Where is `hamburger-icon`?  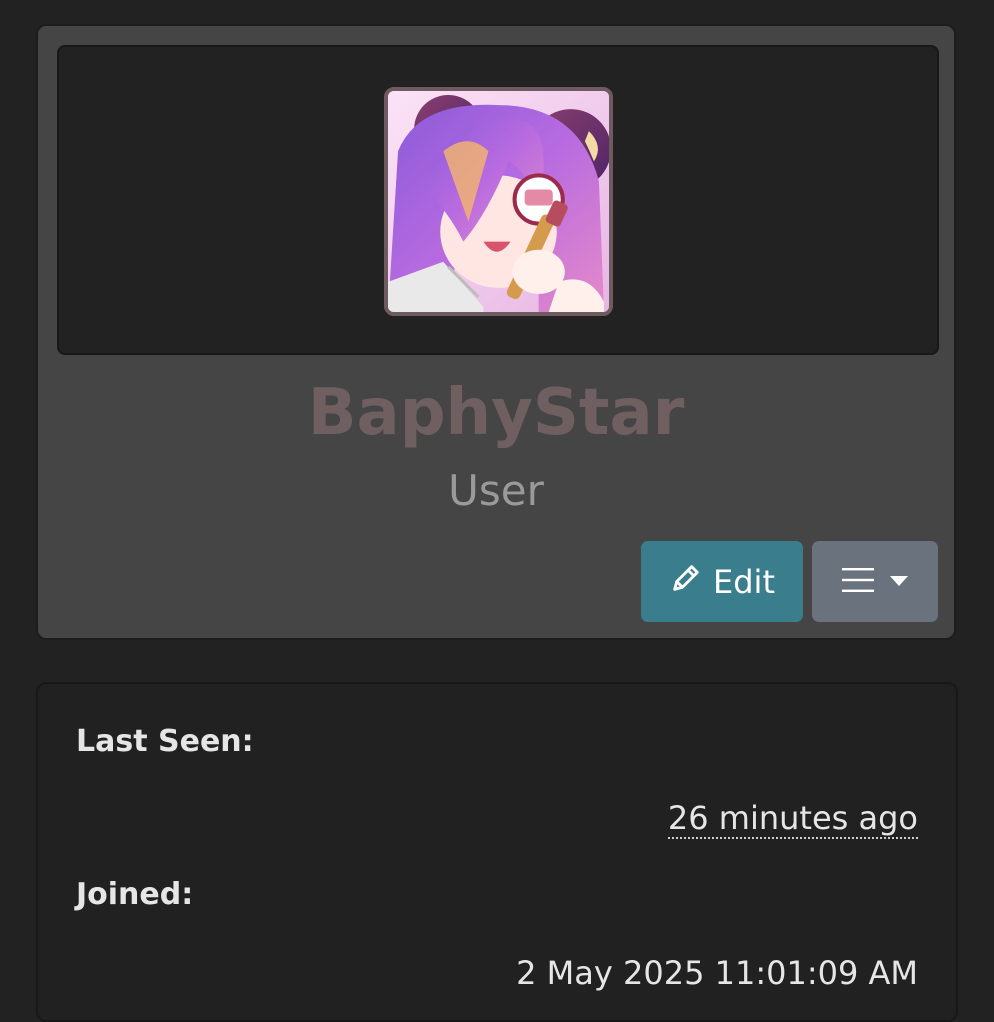 hamburger-icon is located at coordinates (858, 582).